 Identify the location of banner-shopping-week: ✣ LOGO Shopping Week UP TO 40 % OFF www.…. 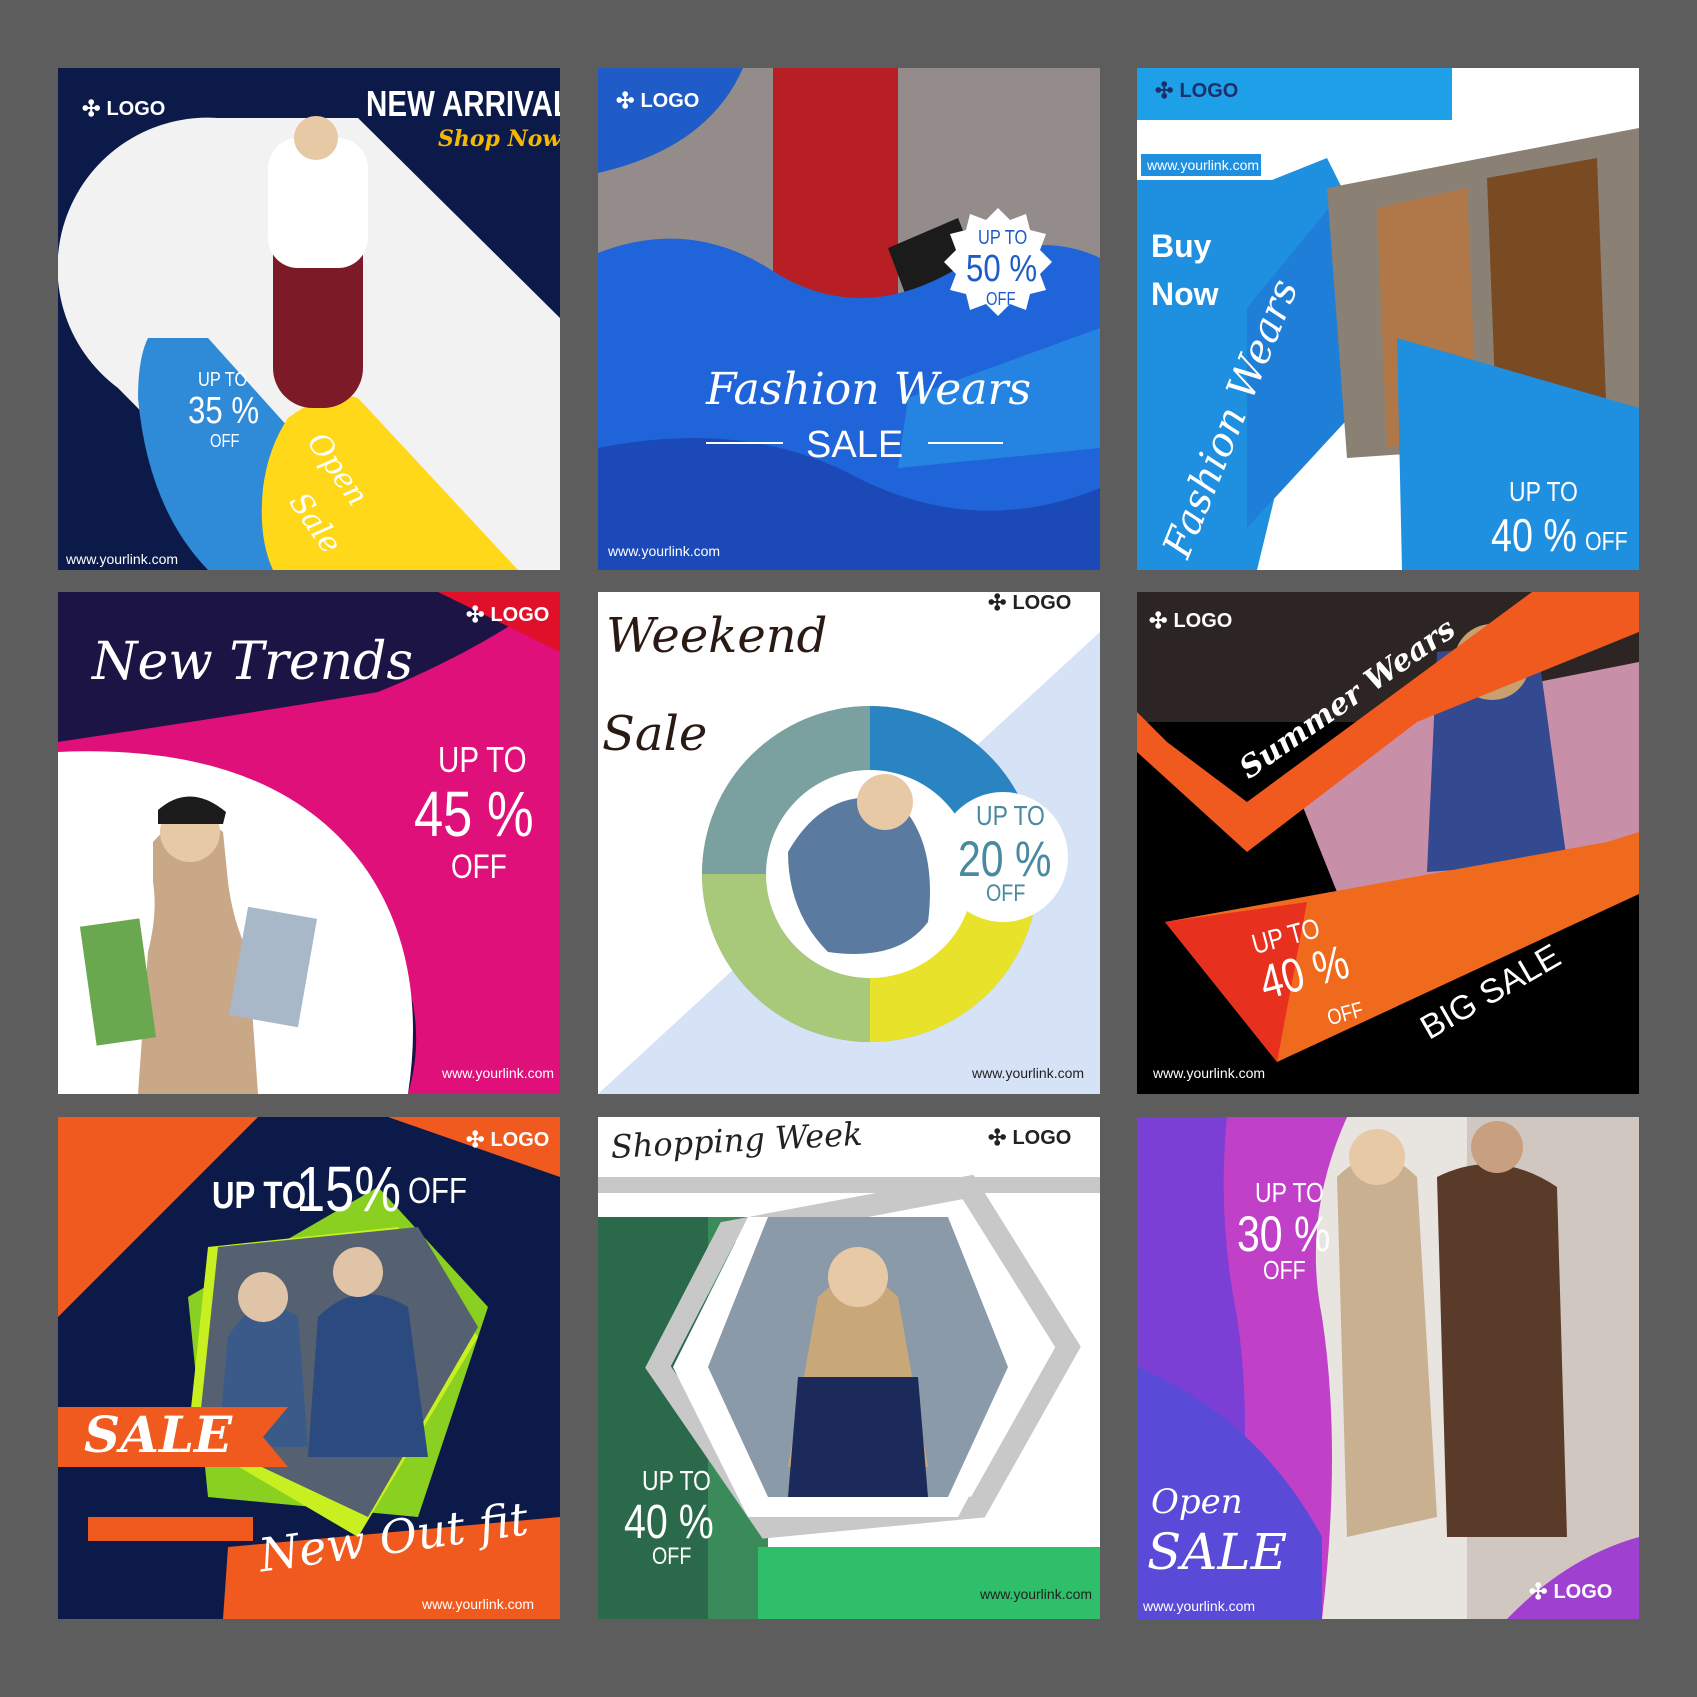
(849, 1368).